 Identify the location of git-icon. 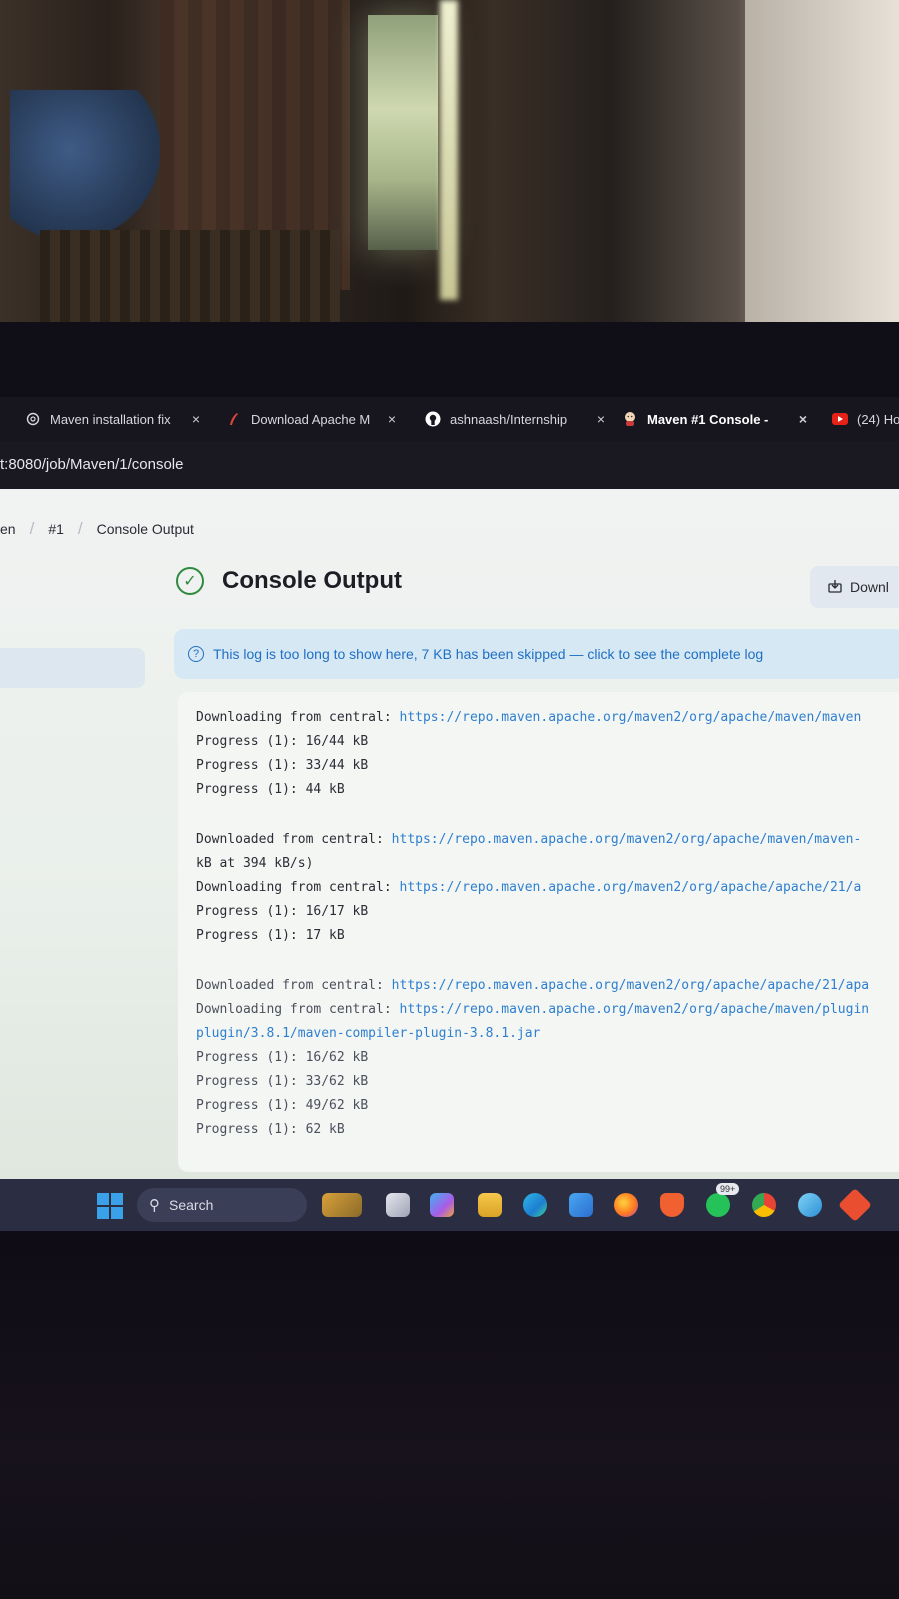
(855, 1205).